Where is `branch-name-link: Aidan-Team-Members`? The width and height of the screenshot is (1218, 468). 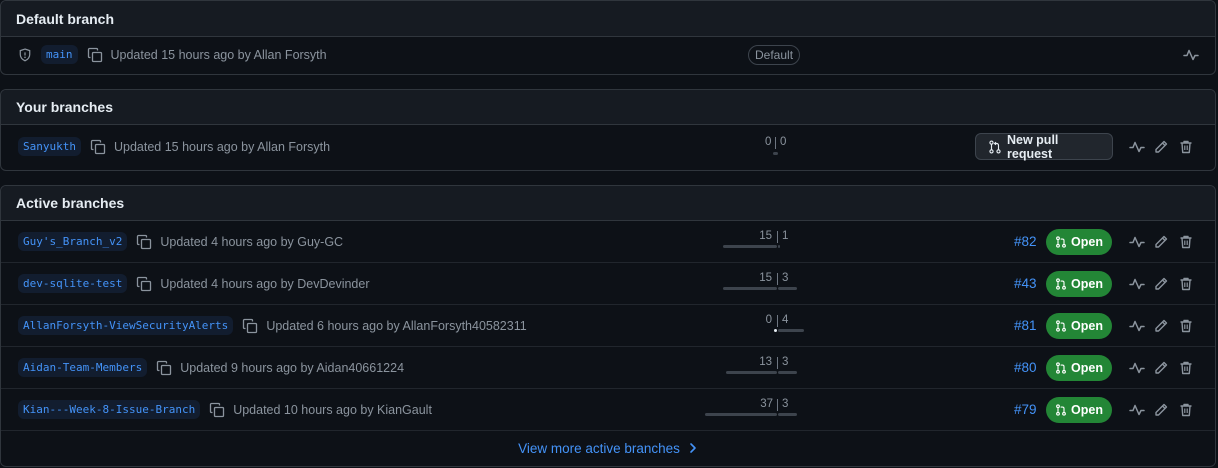
branch-name-link: Aidan-Team-Members is located at coordinates (83, 367).